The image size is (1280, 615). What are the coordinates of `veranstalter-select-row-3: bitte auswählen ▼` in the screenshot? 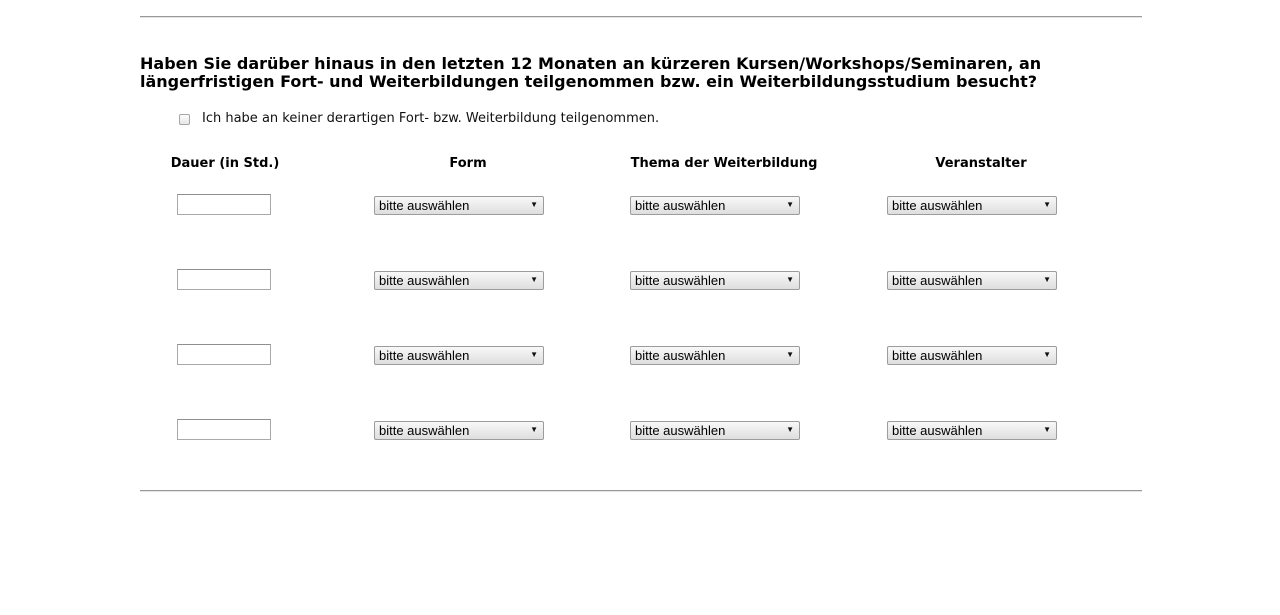 It's located at (972, 355).